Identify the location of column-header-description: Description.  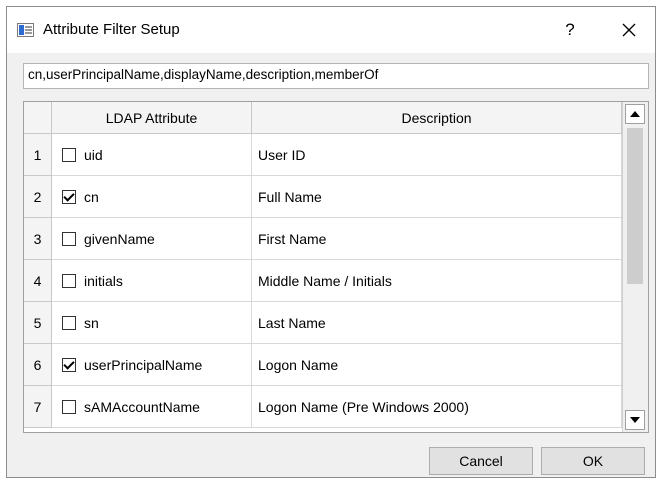
(437, 118).